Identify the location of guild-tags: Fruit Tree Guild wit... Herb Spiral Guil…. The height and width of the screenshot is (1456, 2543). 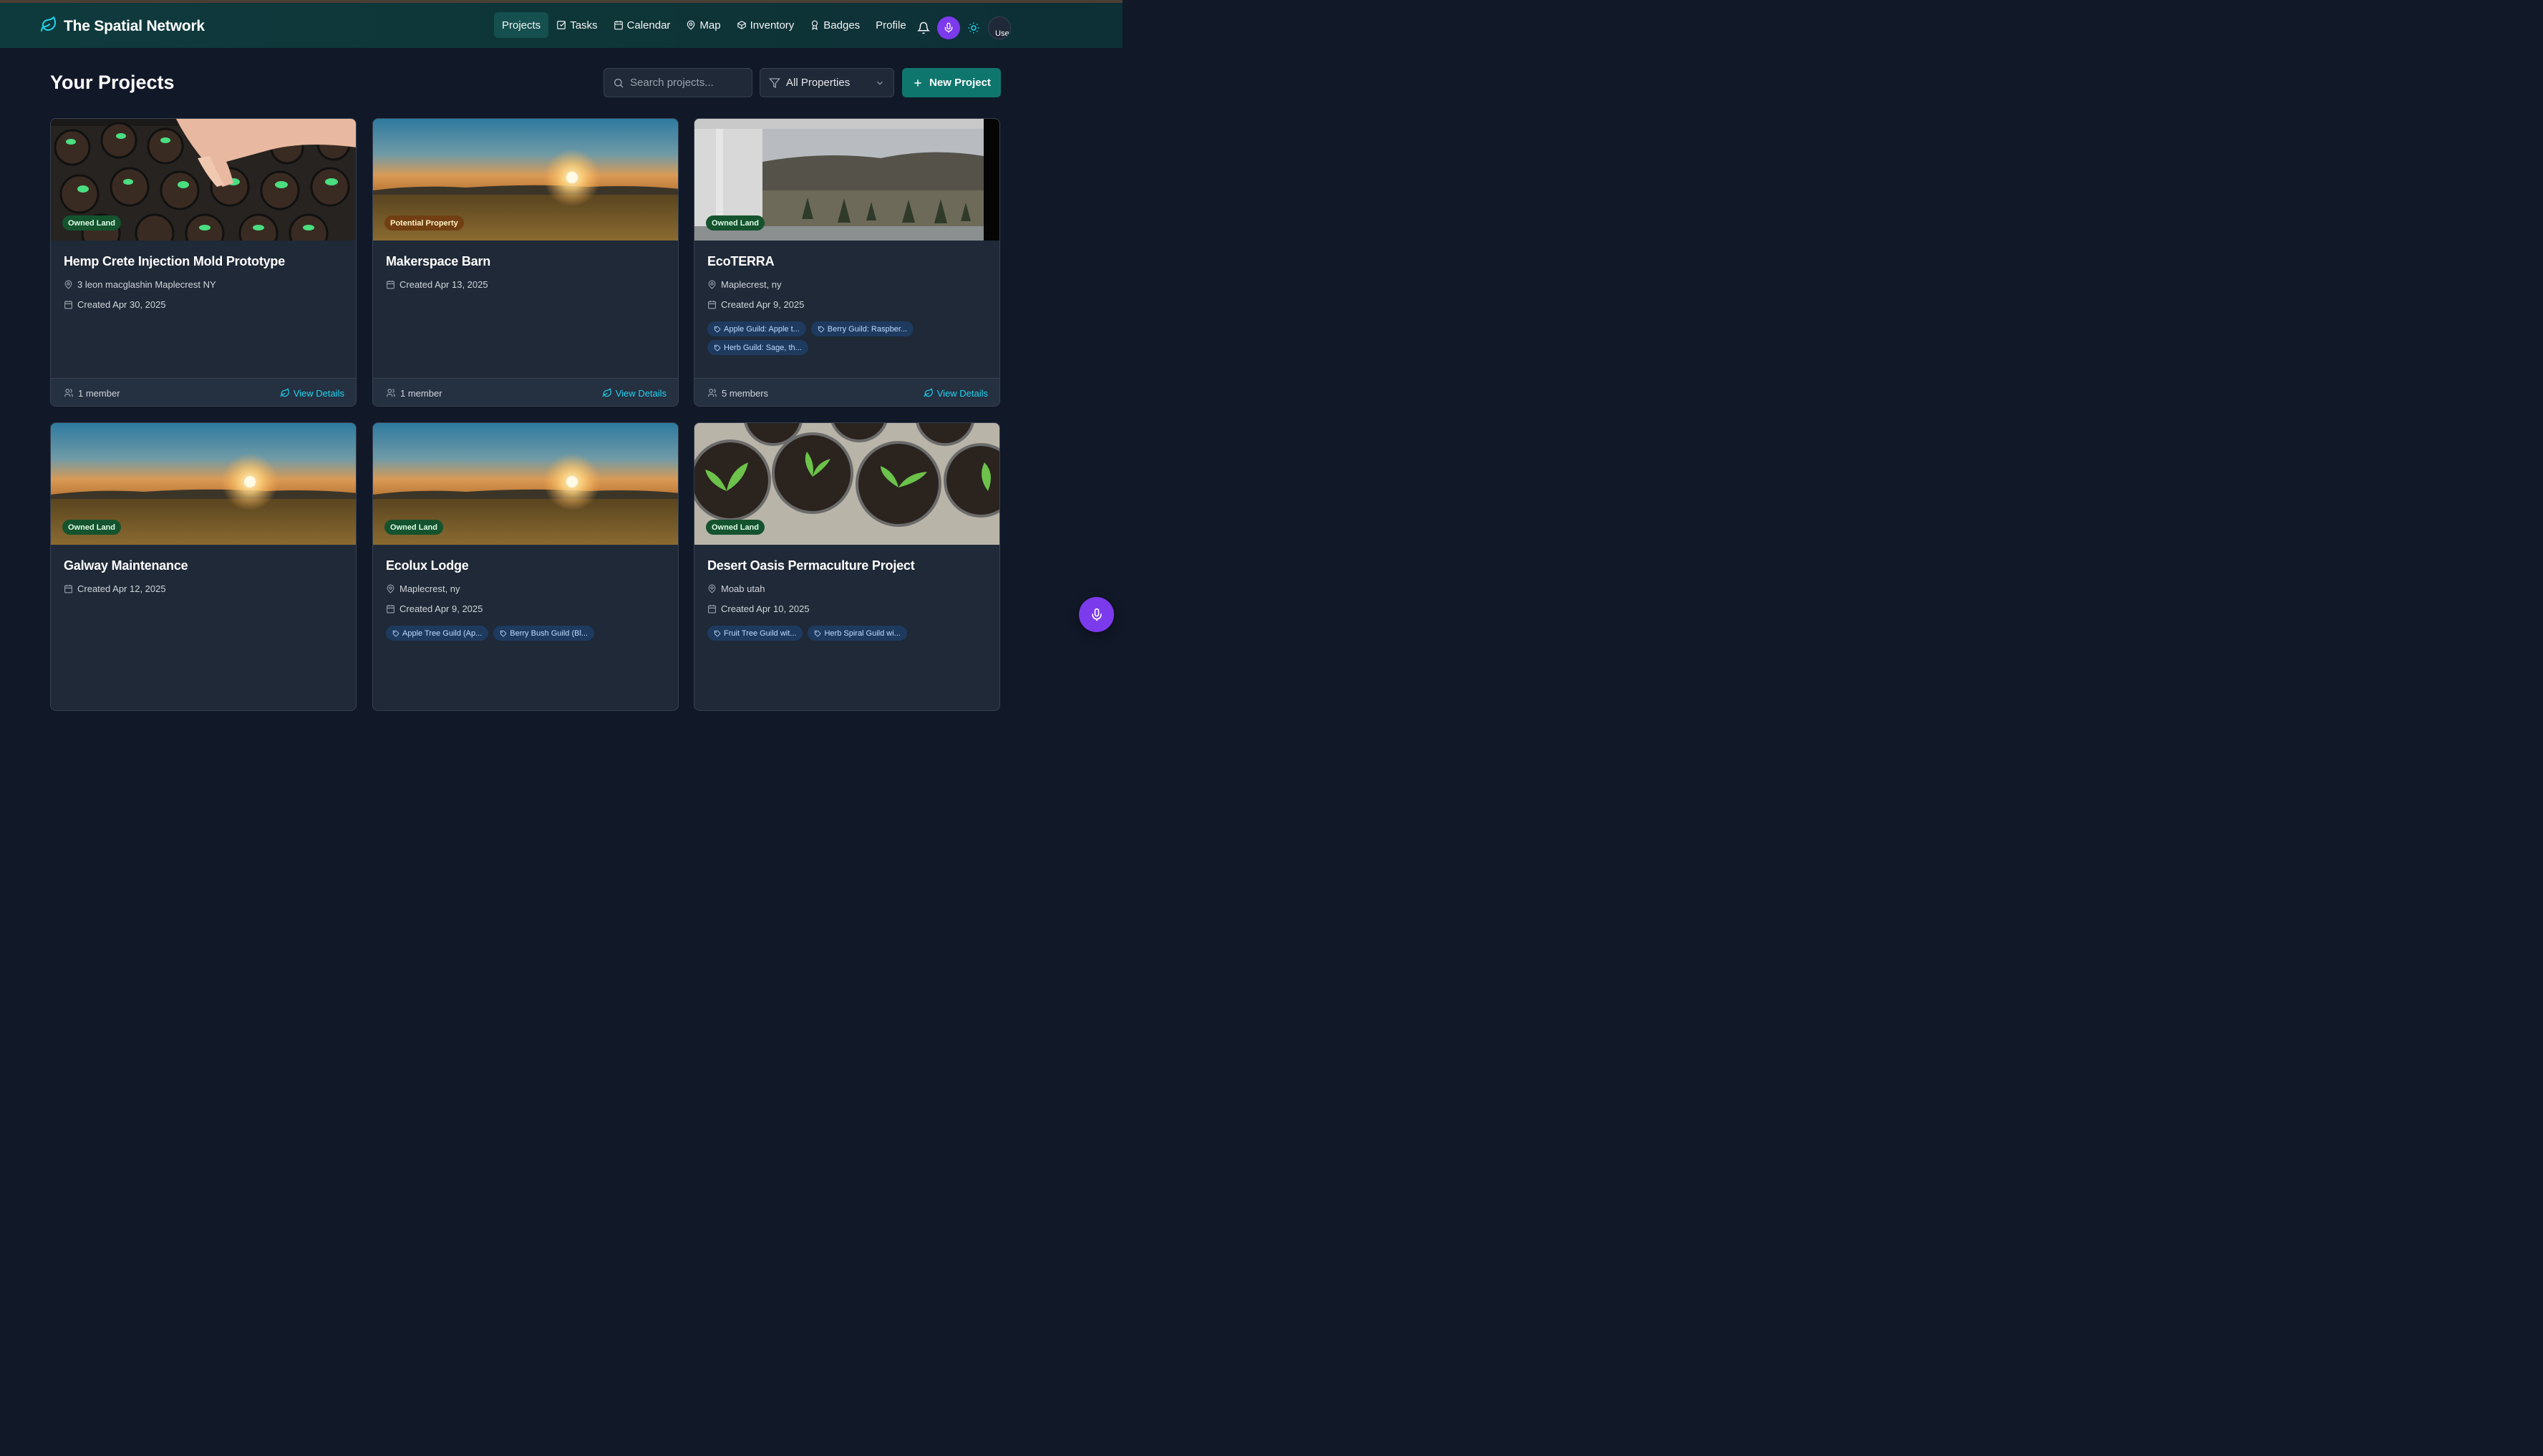
(851, 633).